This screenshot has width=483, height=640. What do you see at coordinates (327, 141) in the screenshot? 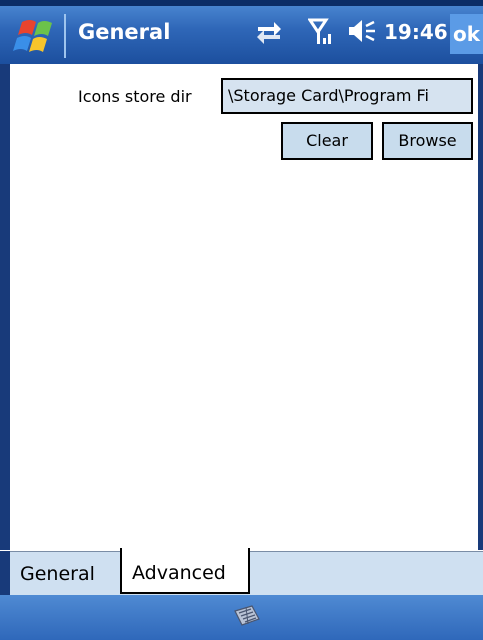
I see `clear-button: Clear` at bounding box center [327, 141].